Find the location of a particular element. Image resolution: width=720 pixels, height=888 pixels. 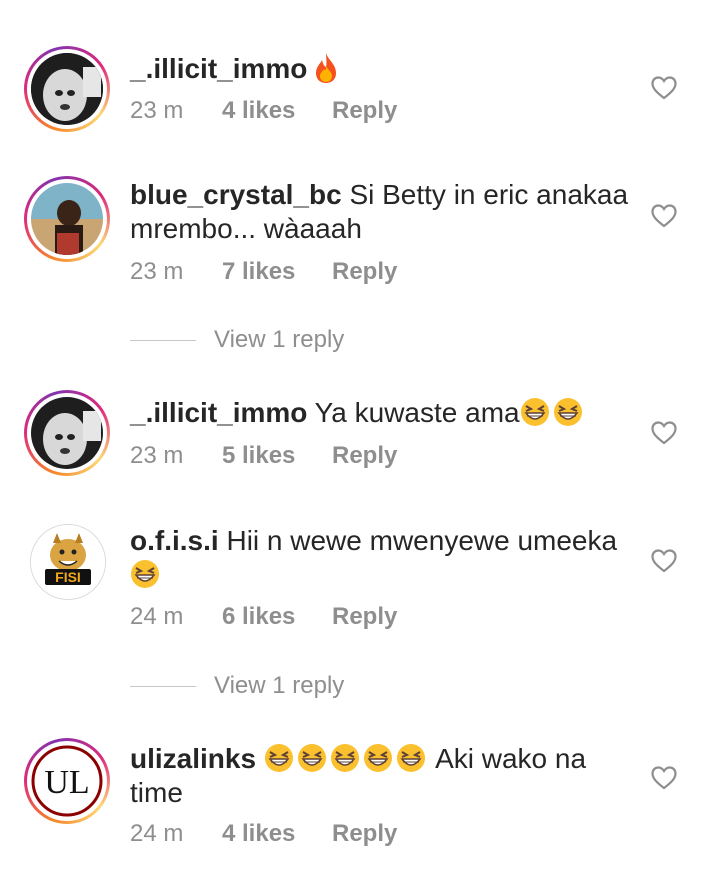

fire-emoji is located at coordinates (326, 68).